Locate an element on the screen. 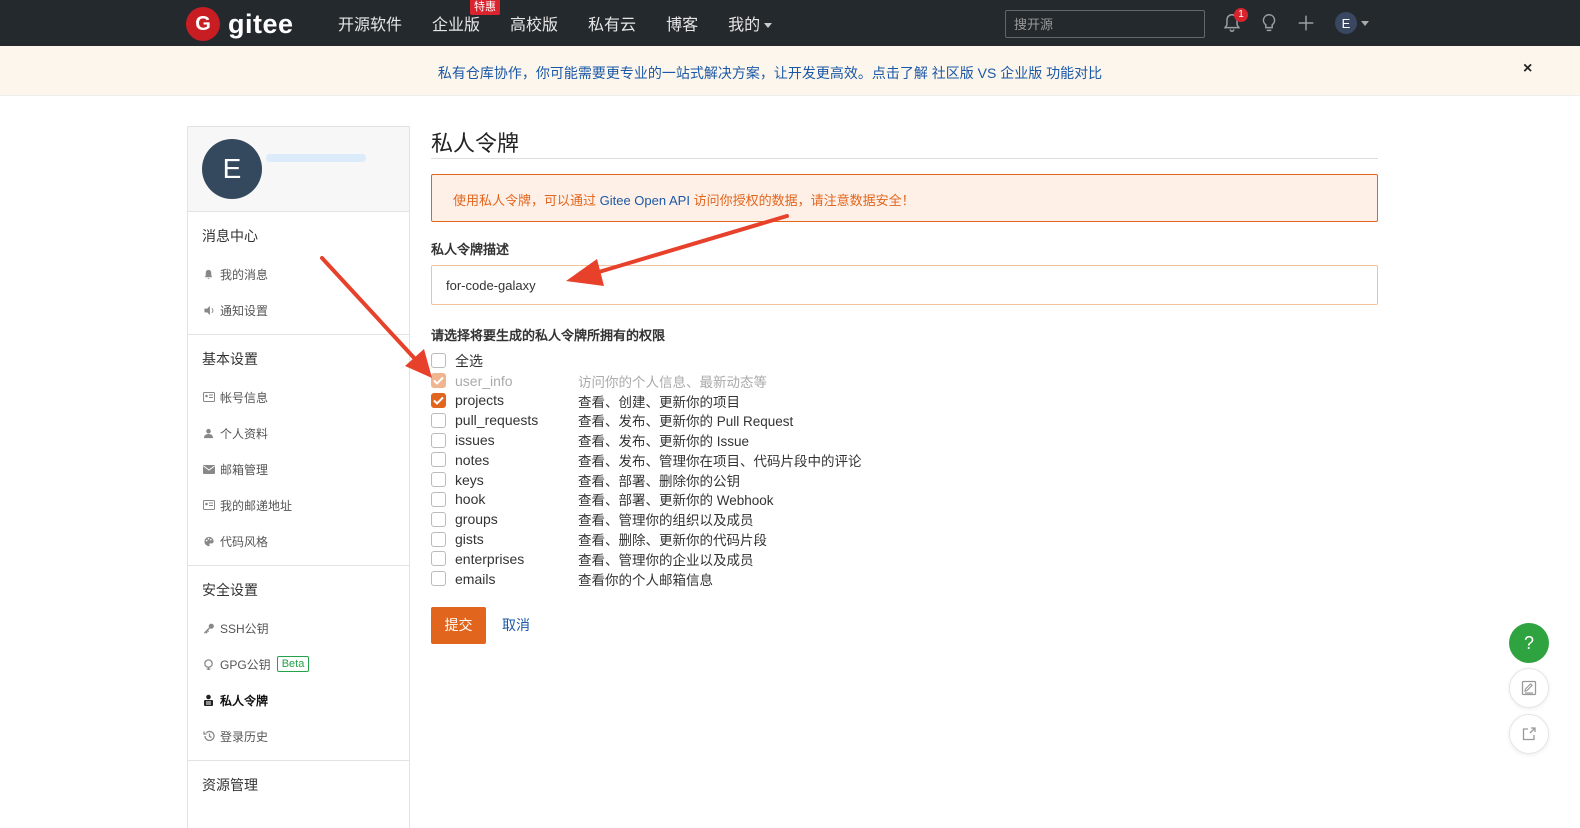 Image resolution: width=1580 pixels, height=828 pixels. nav-enterprise: 企业版 特惠 is located at coordinates (466, 17).